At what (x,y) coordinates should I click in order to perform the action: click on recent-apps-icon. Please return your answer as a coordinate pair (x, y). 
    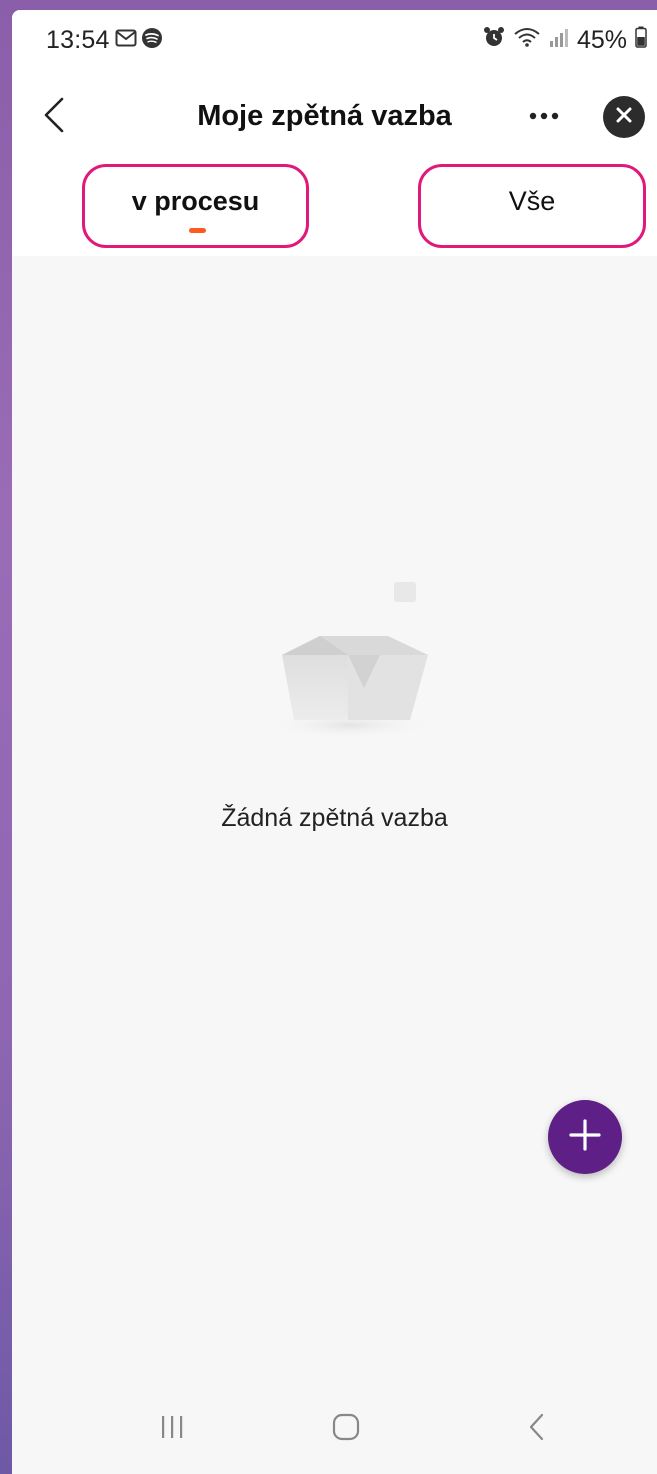
    Looking at the image, I should click on (172, 1429).